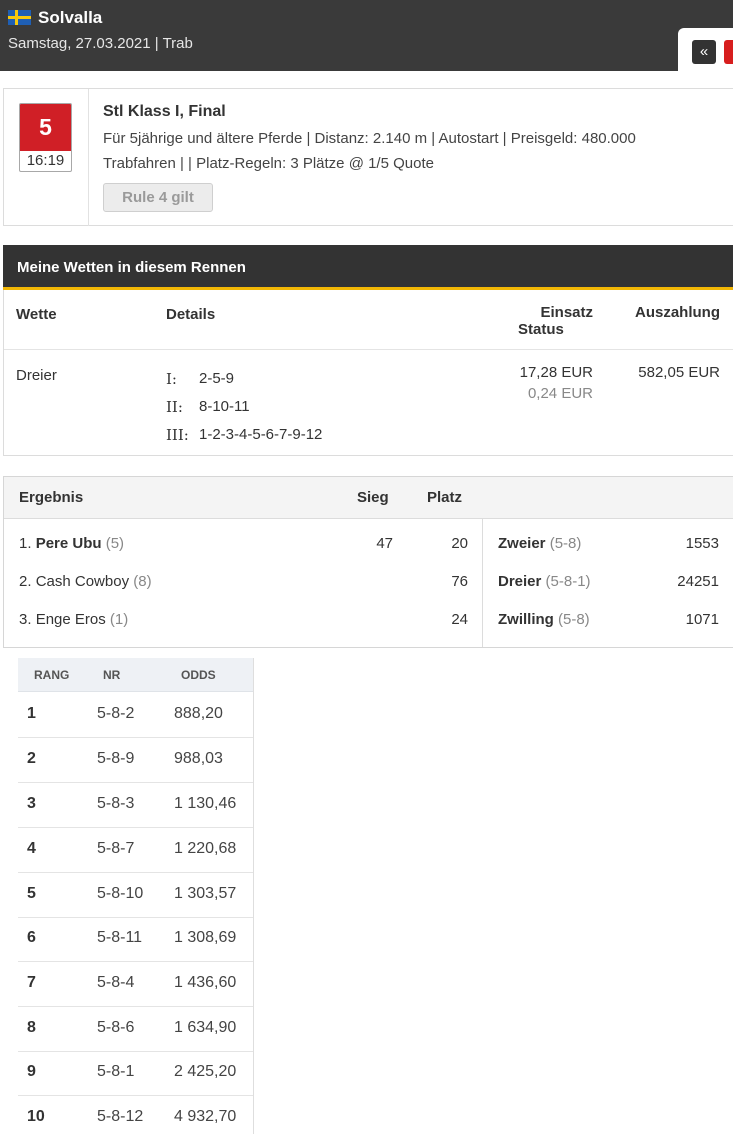 The height and width of the screenshot is (1140, 733). I want to click on result-row: 2. Cash Cowboy (8), so click(85, 581).